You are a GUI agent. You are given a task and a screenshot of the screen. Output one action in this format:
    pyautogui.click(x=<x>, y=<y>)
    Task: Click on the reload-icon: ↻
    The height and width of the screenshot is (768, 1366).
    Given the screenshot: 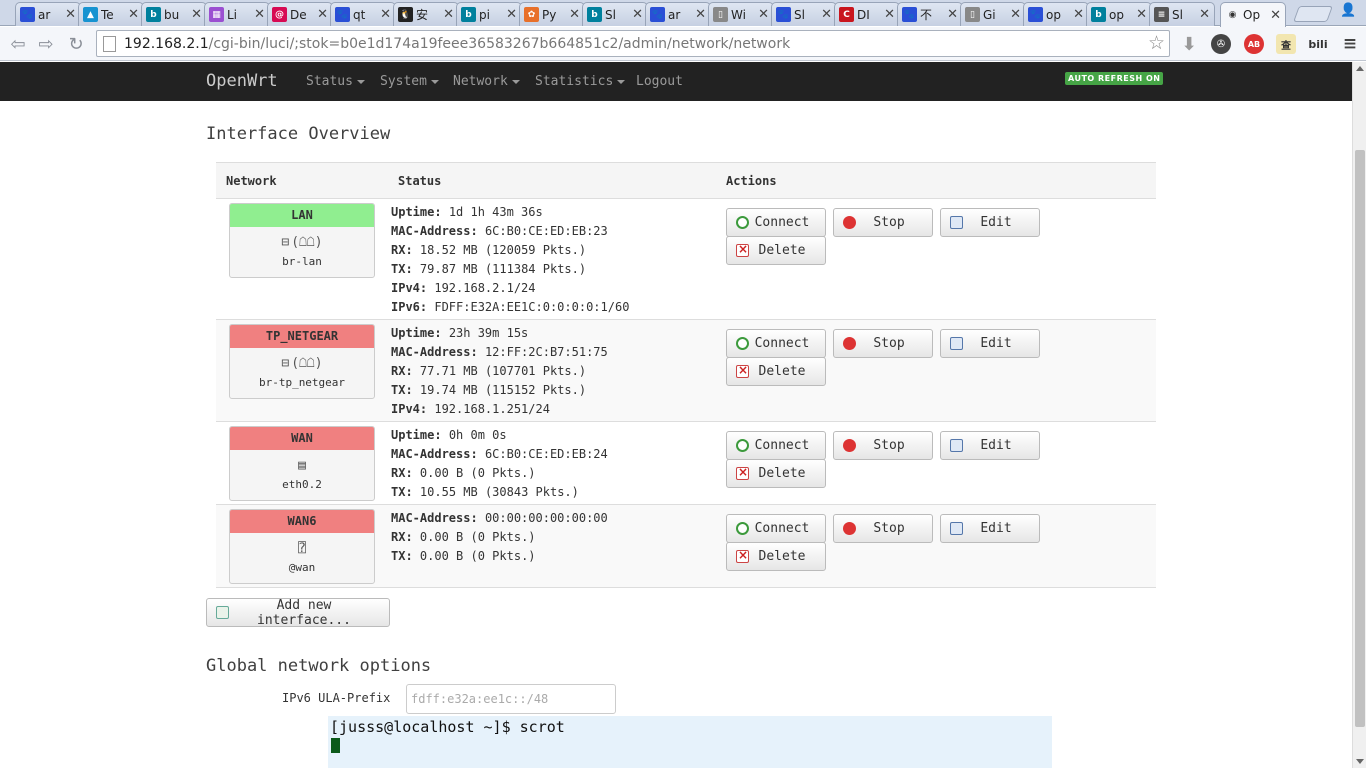 What is the action you would take?
    pyautogui.click(x=76, y=44)
    